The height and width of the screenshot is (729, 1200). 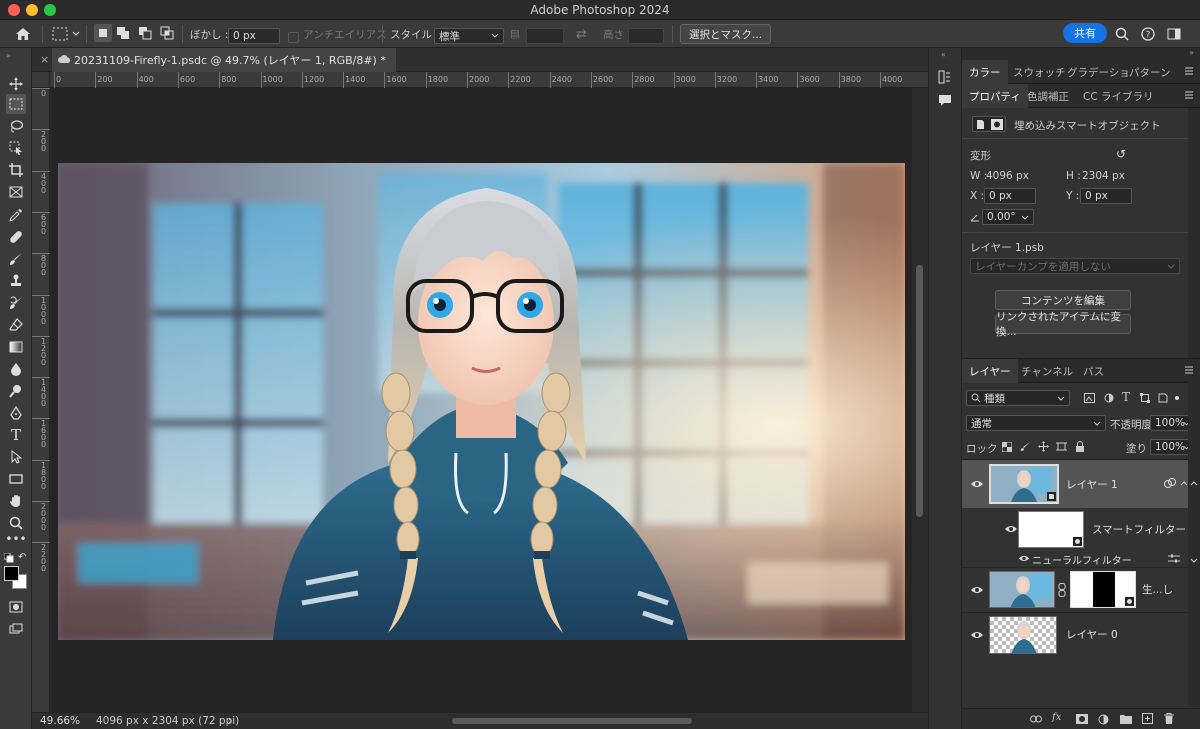 I want to click on adjustment-layer-icon, so click(x=1103, y=719).